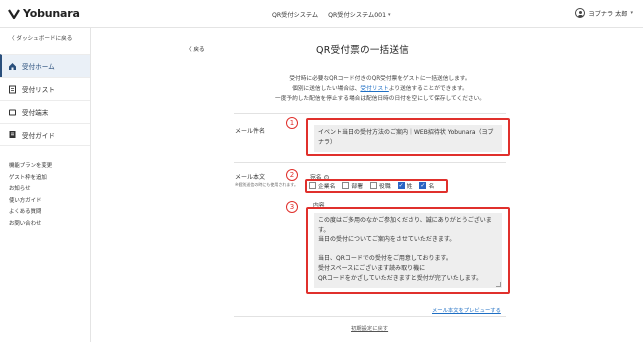 The image size is (643, 342). I want to click on preview-body-link: メール本文をプレビューする, so click(466, 310).